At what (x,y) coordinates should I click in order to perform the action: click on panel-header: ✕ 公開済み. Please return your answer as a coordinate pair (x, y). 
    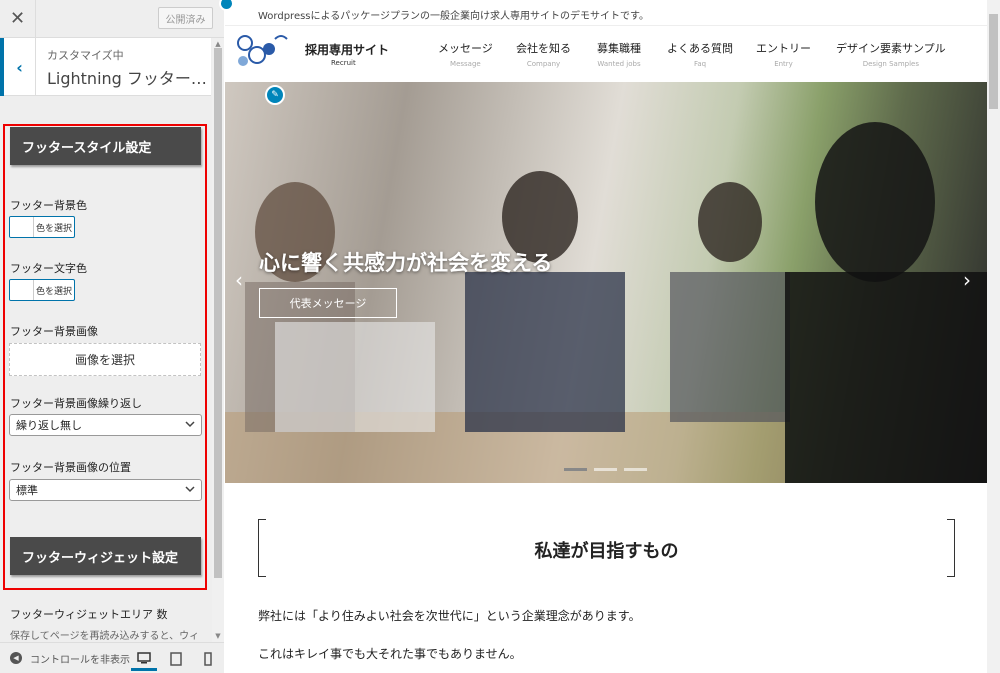
    Looking at the image, I should click on (112, 19).